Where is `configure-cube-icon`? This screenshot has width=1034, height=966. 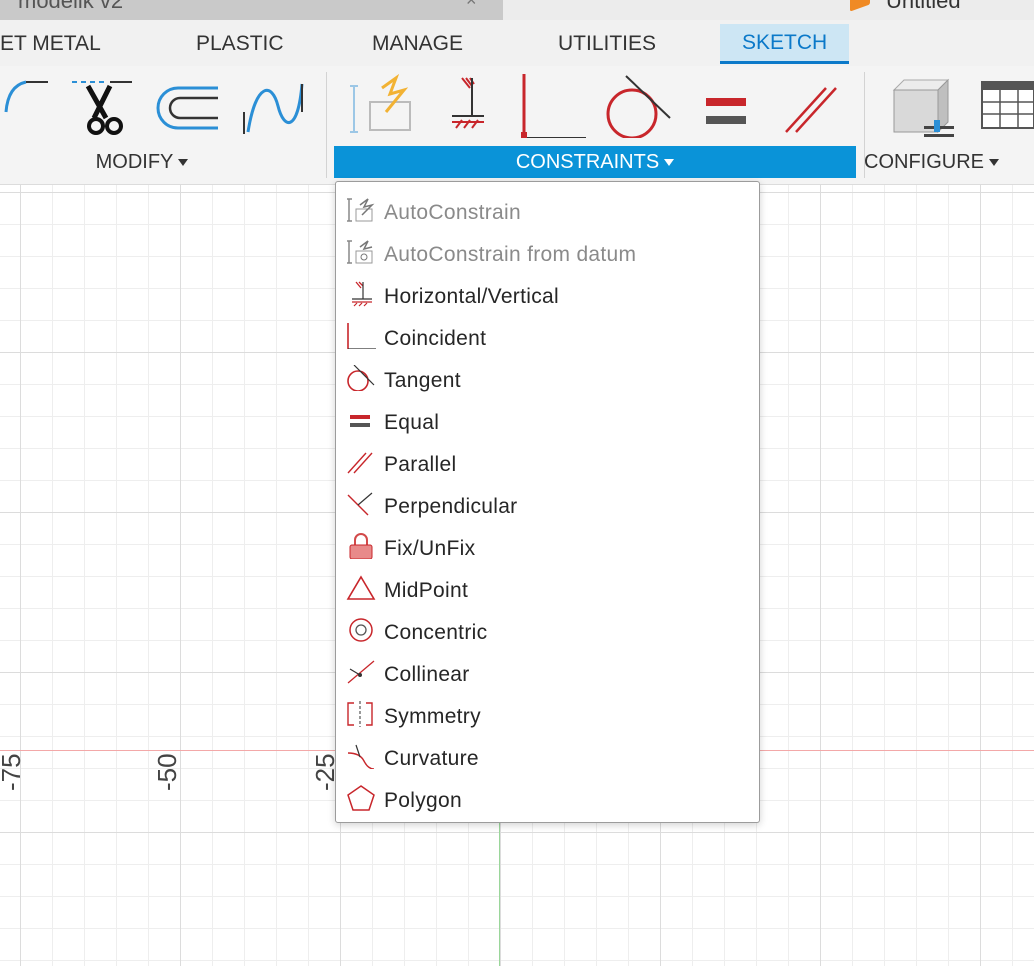 configure-cube-icon is located at coordinates (923, 107).